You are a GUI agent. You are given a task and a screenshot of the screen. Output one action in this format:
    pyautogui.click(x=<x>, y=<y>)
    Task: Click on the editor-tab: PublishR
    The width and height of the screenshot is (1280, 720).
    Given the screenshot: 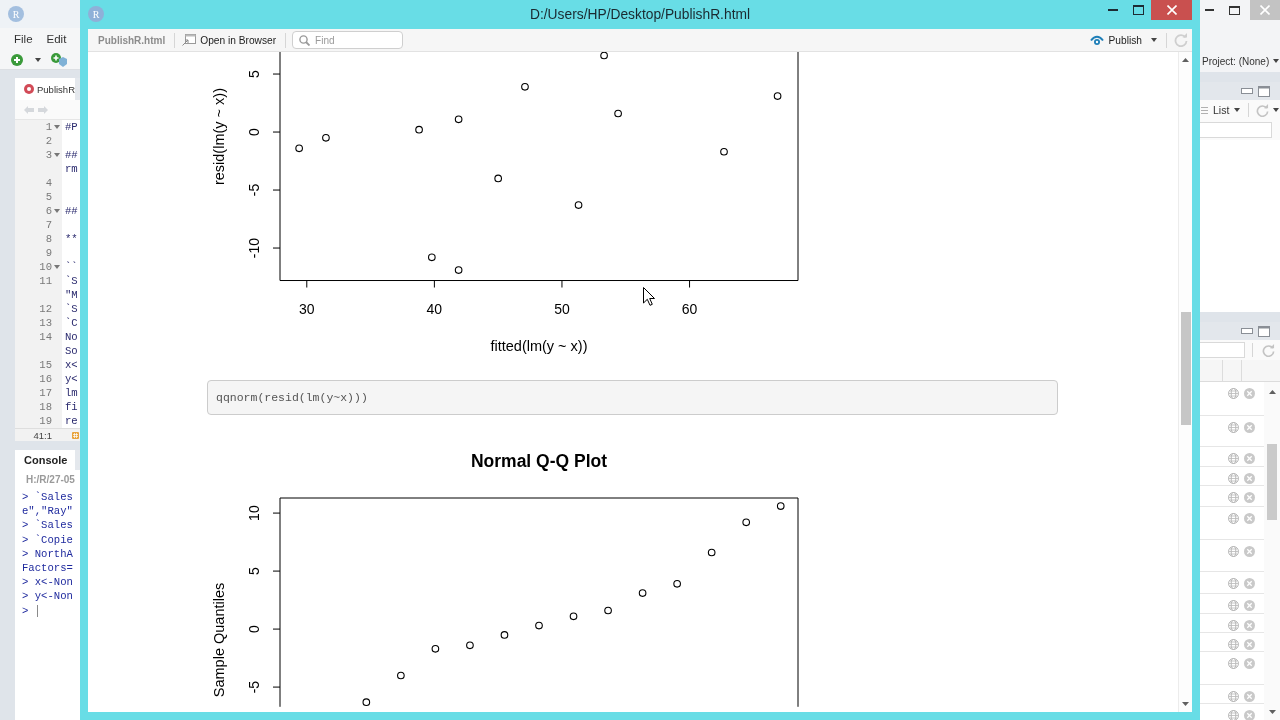 What is the action you would take?
    pyautogui.click(x=45, y=89)
    